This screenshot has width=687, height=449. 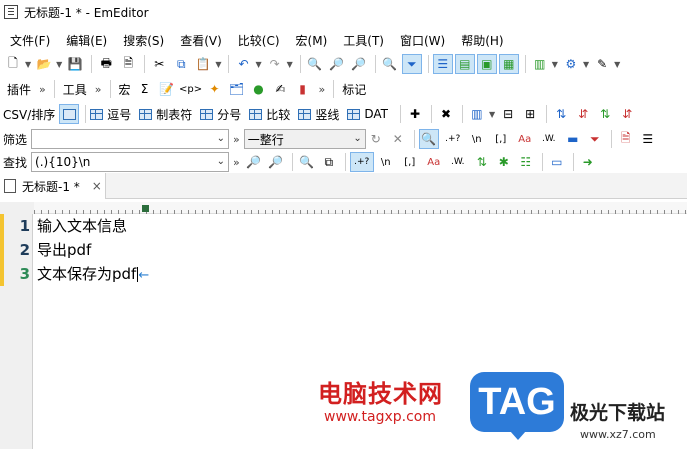 What do you see at coordinates (595, 139) in the screenshot?
I see `clear-all-icon: ⏷` at bounding box center [595, 139].